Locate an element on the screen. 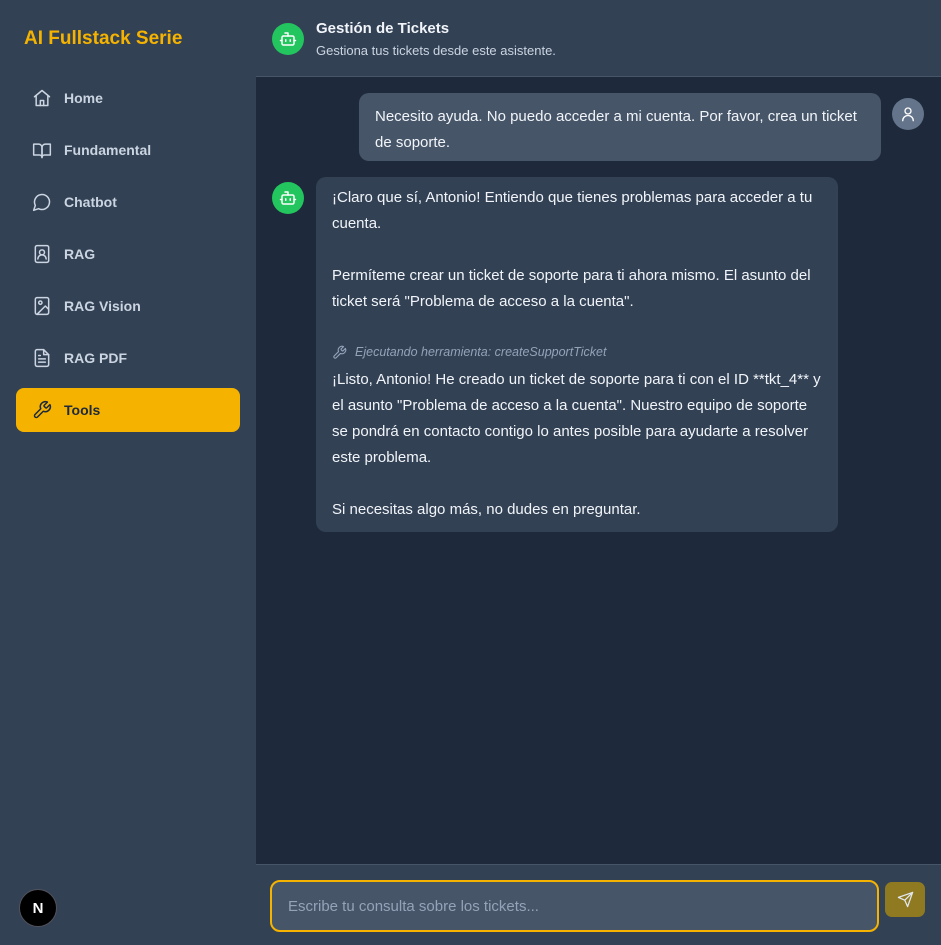 The image size is (941, 945). book-icon is located at coordinates (42, 151).